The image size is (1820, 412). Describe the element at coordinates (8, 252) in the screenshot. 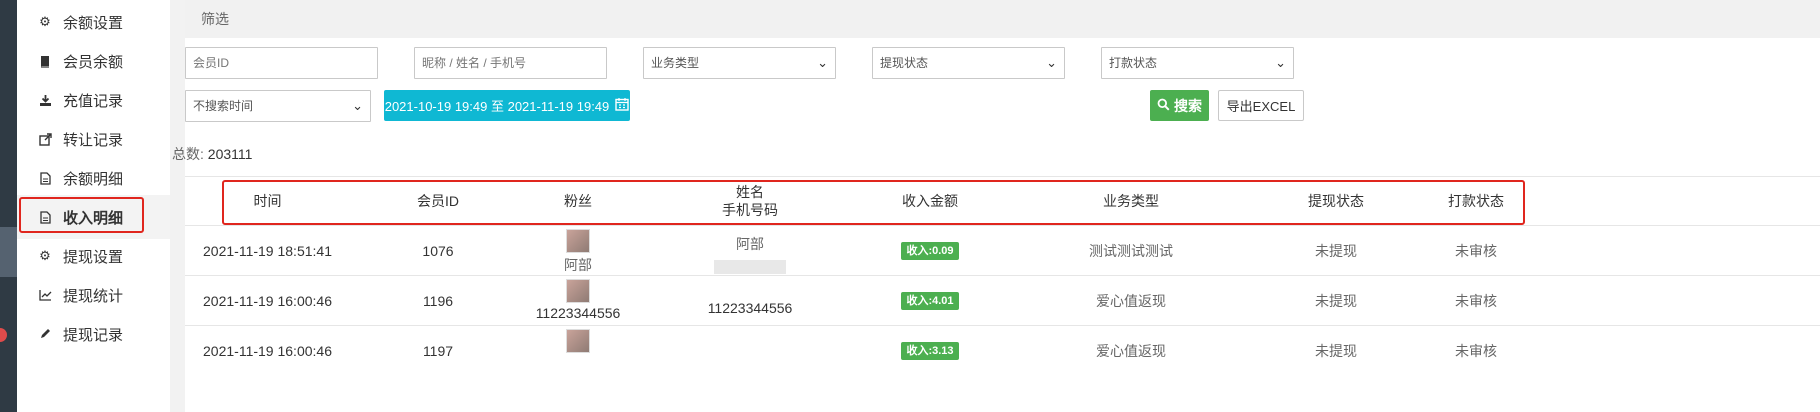

I see `left-nav-active-marker` at that location.